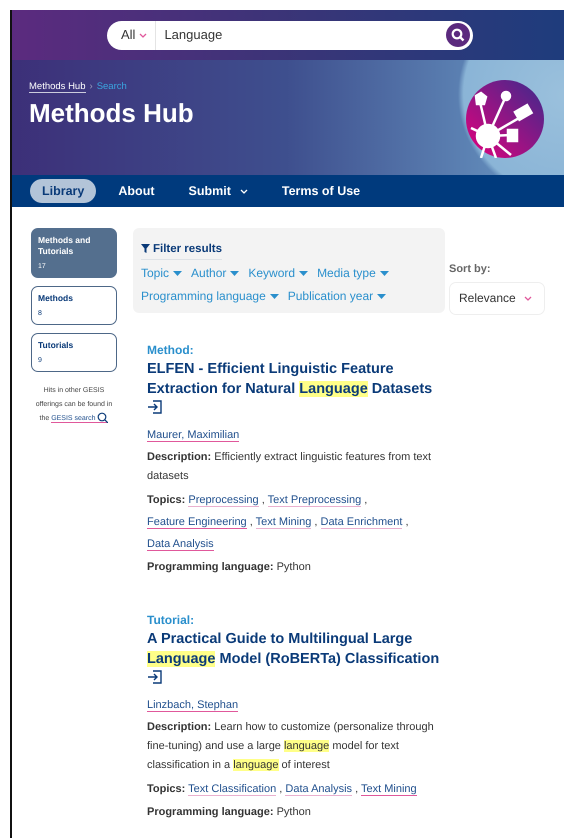 Image resolution: width=564 pixels, height=838 pixels. I want to click on page-title: Methods Hub, so click(112, 114).